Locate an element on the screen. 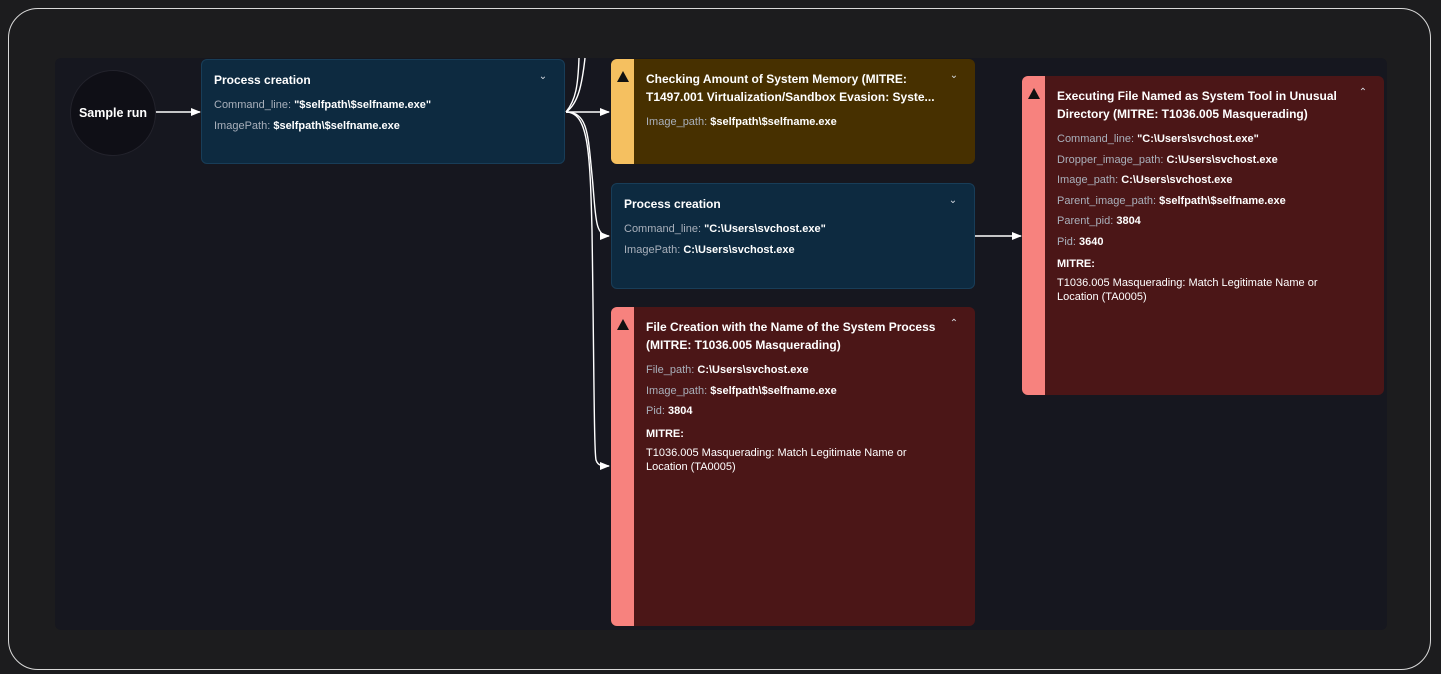 The width and height of the screenshot is (1441, 674). field-image-path: ImagePath: $selfpath\$selfname.exe is located at coordinates (307, 125).